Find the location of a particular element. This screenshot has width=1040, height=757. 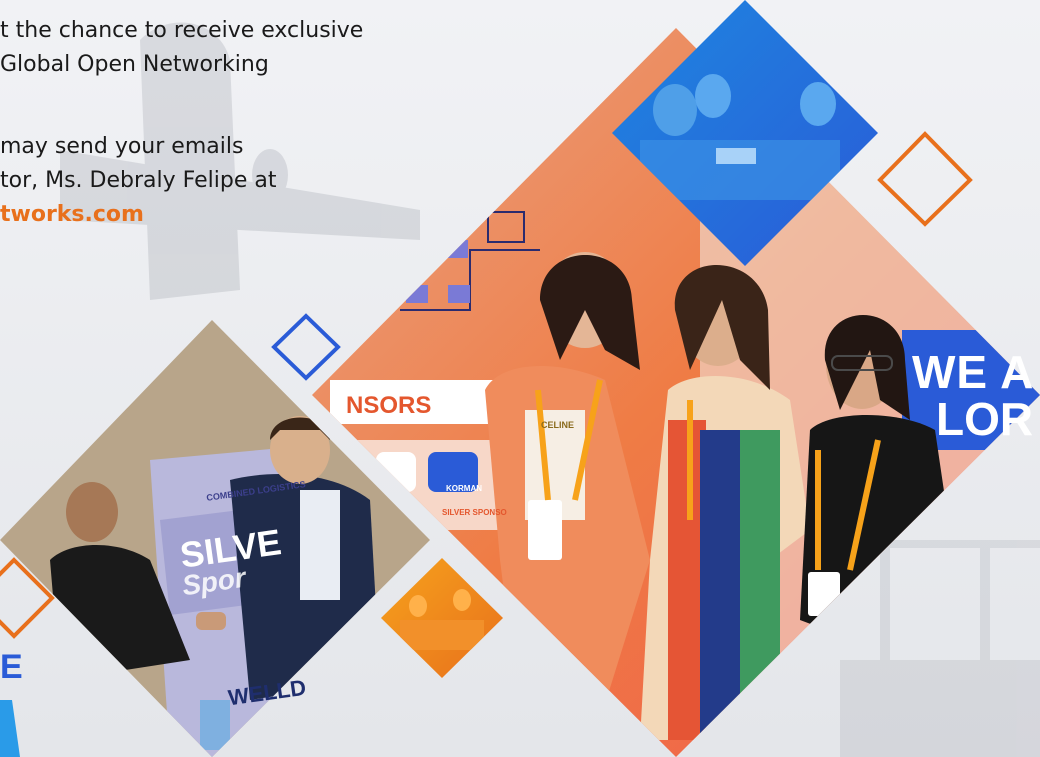

small-photo-orange is located at coordinates (442, 618).